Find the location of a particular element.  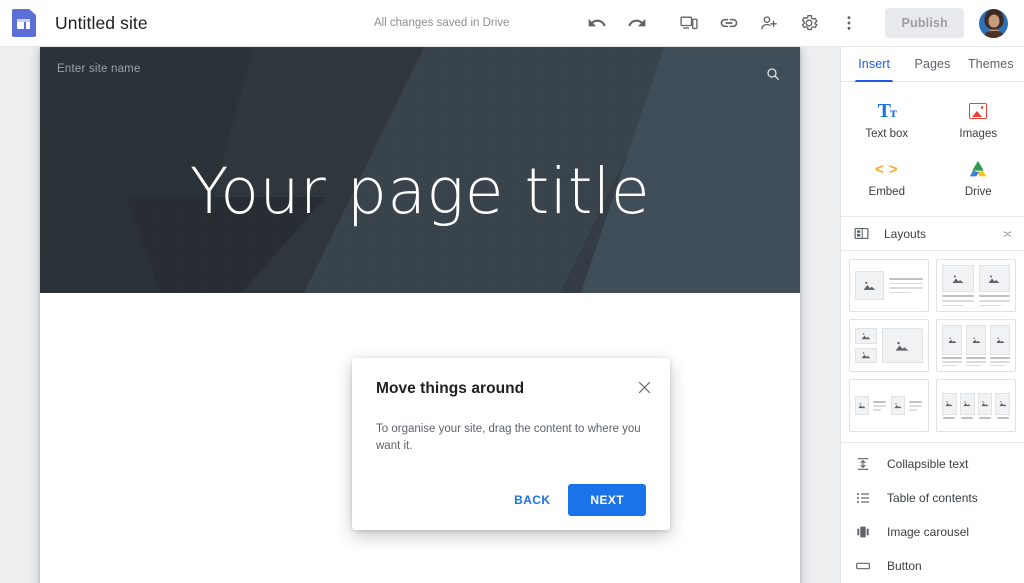

layout-card-two-image-text-pairs is located at coordinates (889, 405).